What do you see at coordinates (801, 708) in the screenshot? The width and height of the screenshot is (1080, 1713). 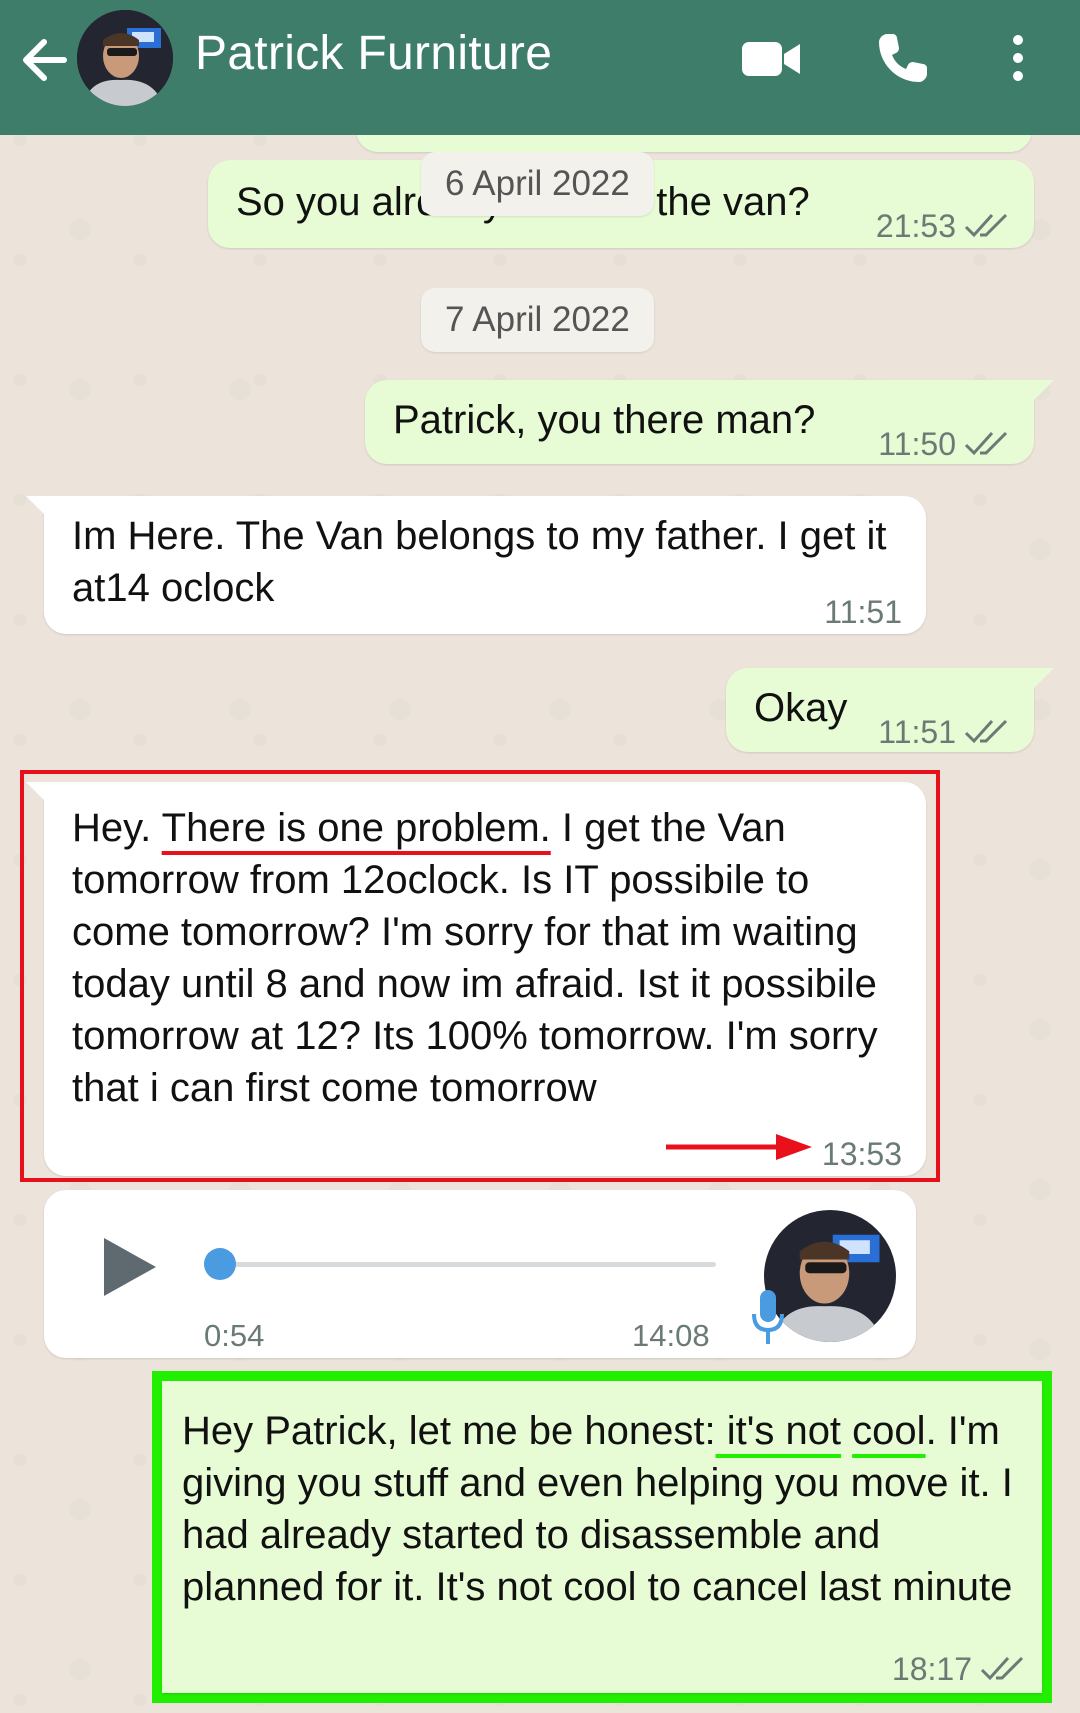 I see `message-text: Okay` at bounding box center [801, 708].